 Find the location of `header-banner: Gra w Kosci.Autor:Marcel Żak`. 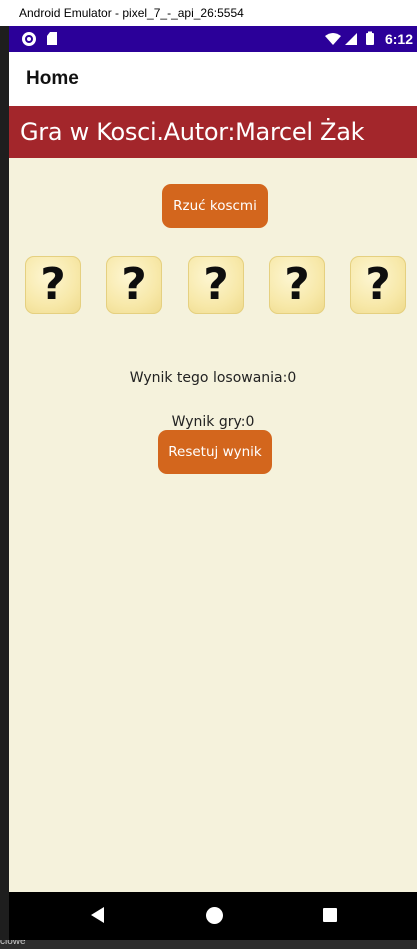

header-banner: Gra w Kosci.Autor:Marcel Żak is located at coordinates (213, 132).